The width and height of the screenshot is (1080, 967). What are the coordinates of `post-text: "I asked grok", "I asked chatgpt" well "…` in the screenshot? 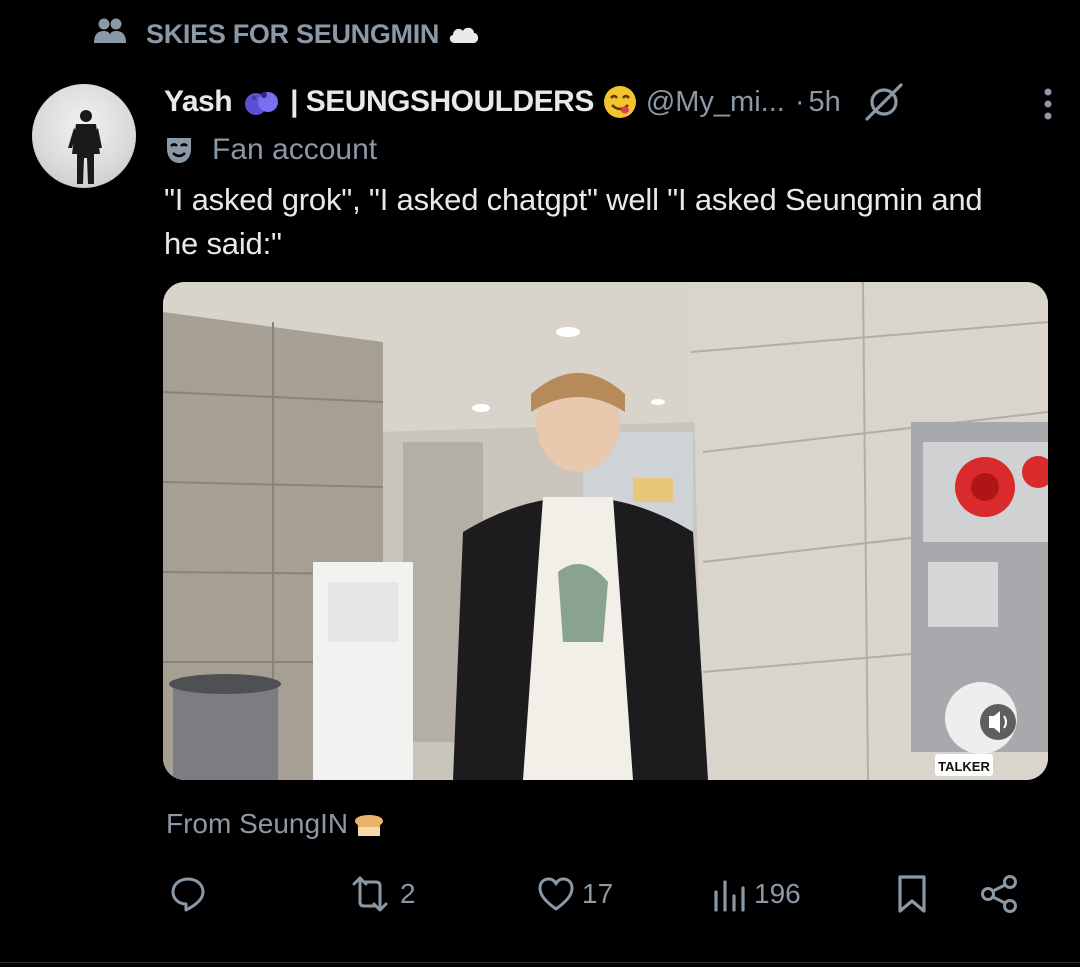 It's located at (573, 221).